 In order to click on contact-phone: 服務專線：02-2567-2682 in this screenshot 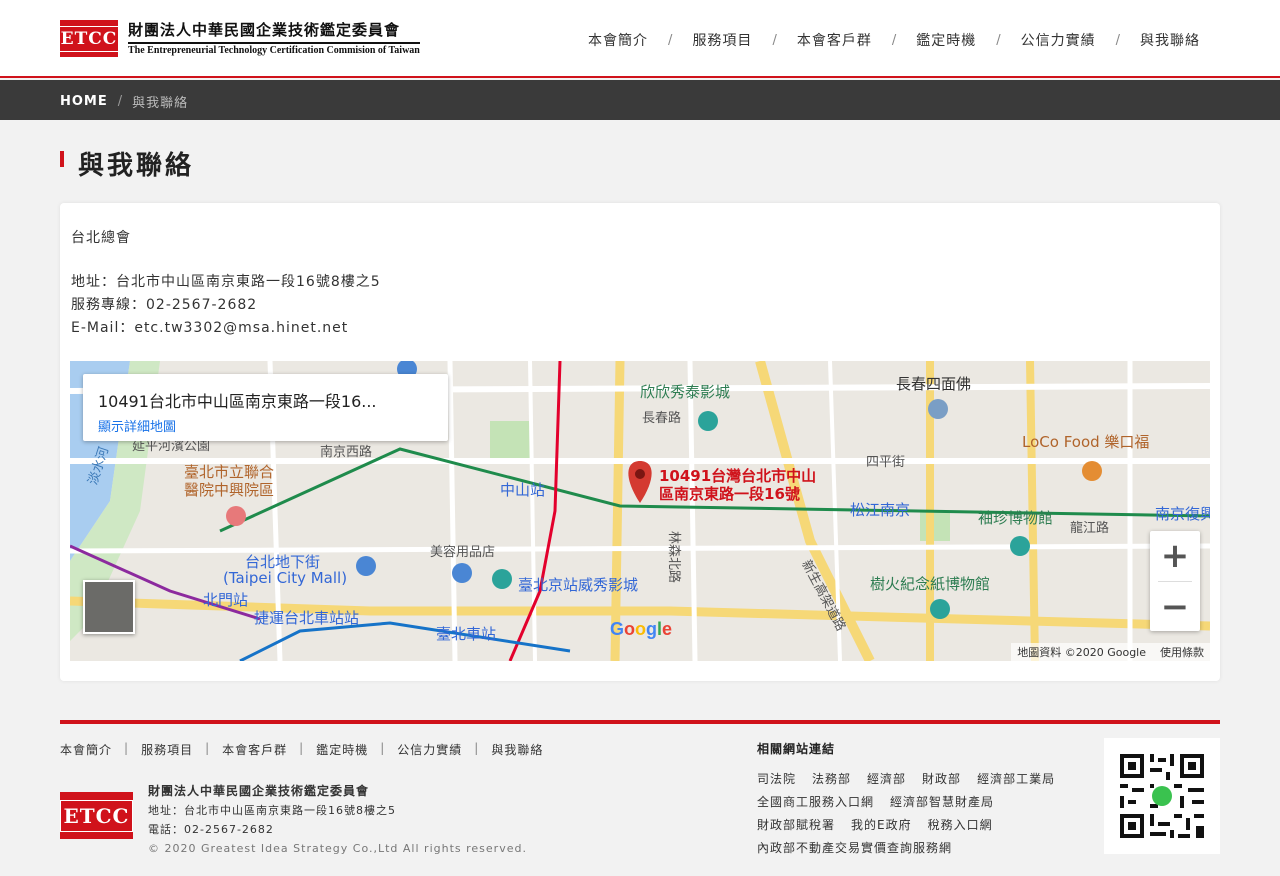, I will do `click(164, 305)`.